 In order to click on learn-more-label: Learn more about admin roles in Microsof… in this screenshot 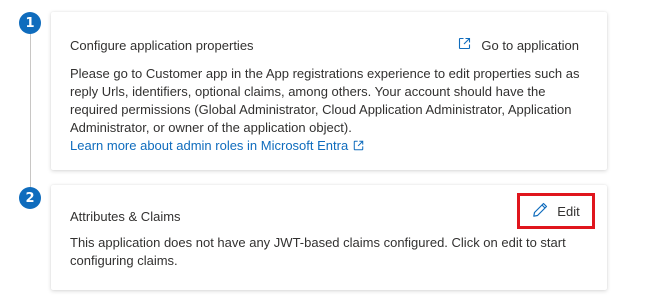, I will do `click(209, 145)`.